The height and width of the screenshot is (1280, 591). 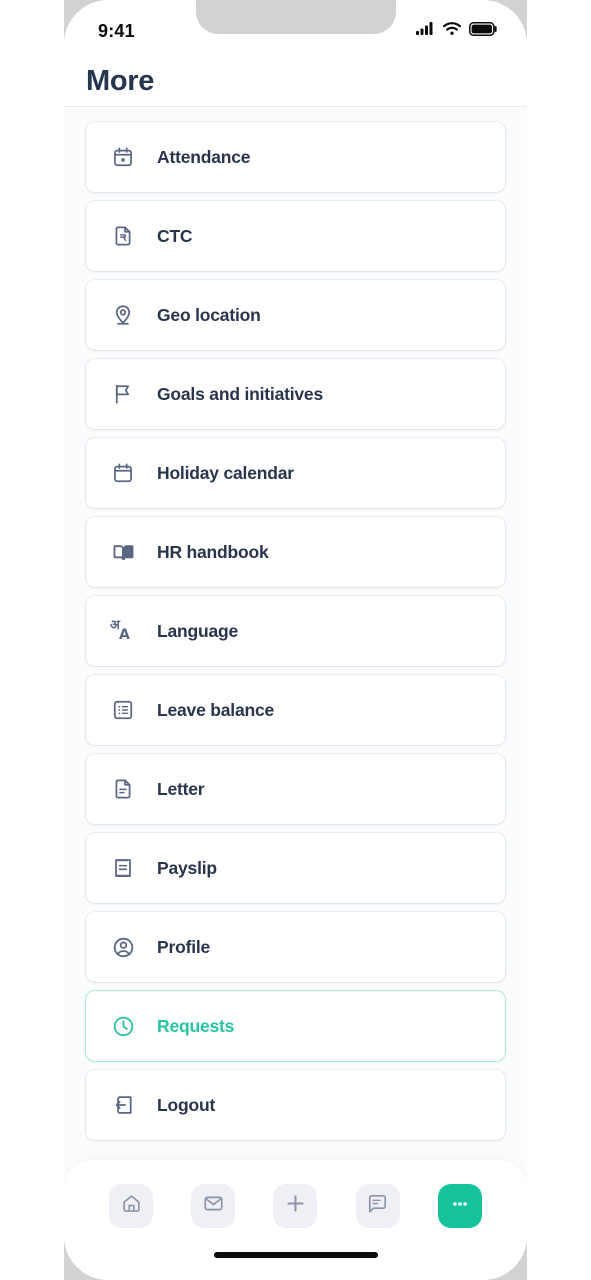 I want to click on home-icon, so click(x=131, y=1206).